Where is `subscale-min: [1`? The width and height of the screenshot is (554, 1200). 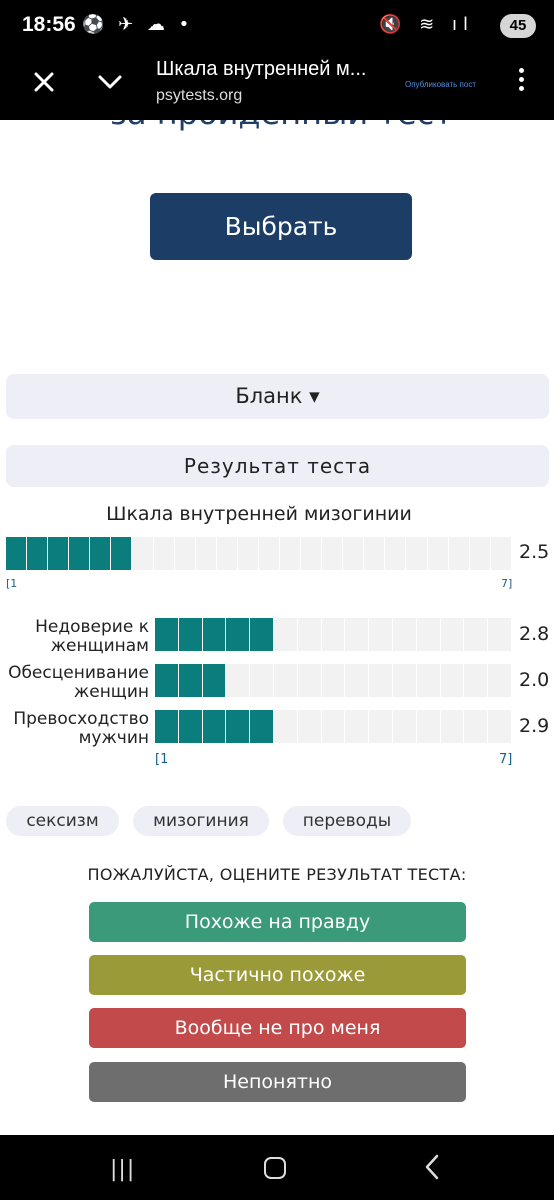 subscale-min: [1 is located at coordinates (162, 759).